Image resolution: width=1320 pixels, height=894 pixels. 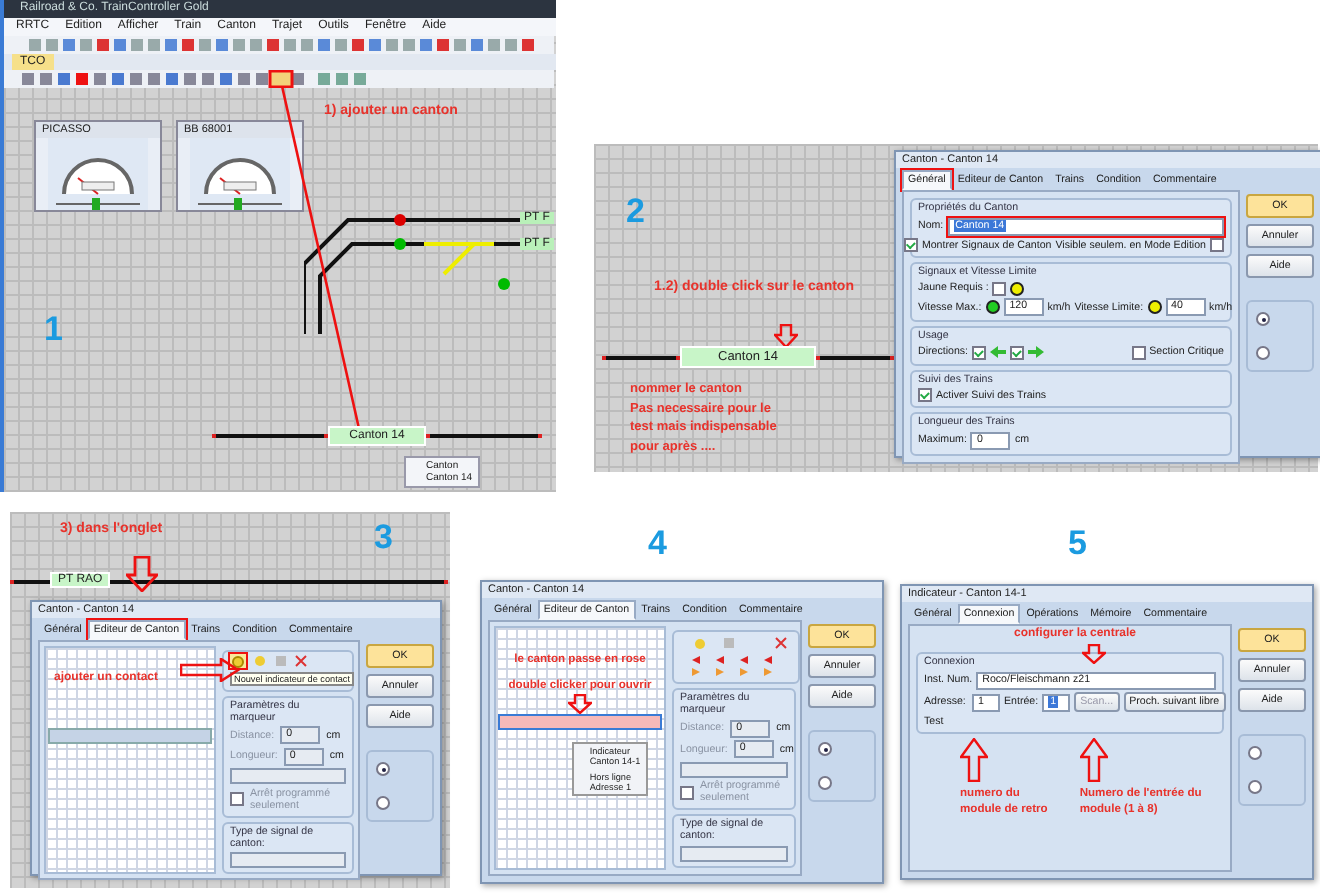 What do you see at coordinates (383, 538) in the screenshot?
I see `step-number: 3` at bounding box center [383, 538].